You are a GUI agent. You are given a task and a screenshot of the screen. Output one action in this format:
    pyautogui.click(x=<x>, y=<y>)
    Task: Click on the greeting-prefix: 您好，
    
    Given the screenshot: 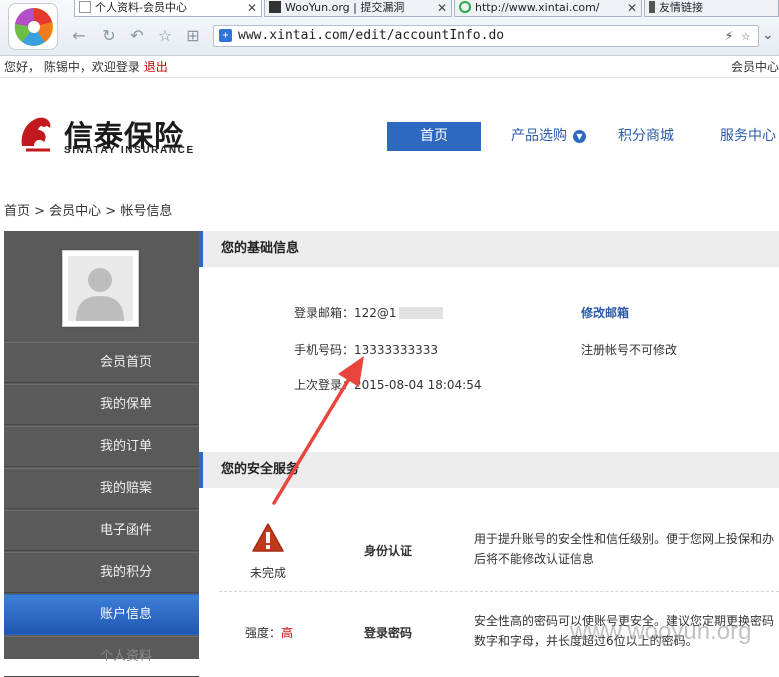 What is the action you would take?
    pyautogui.click(x=22, y=67)
    